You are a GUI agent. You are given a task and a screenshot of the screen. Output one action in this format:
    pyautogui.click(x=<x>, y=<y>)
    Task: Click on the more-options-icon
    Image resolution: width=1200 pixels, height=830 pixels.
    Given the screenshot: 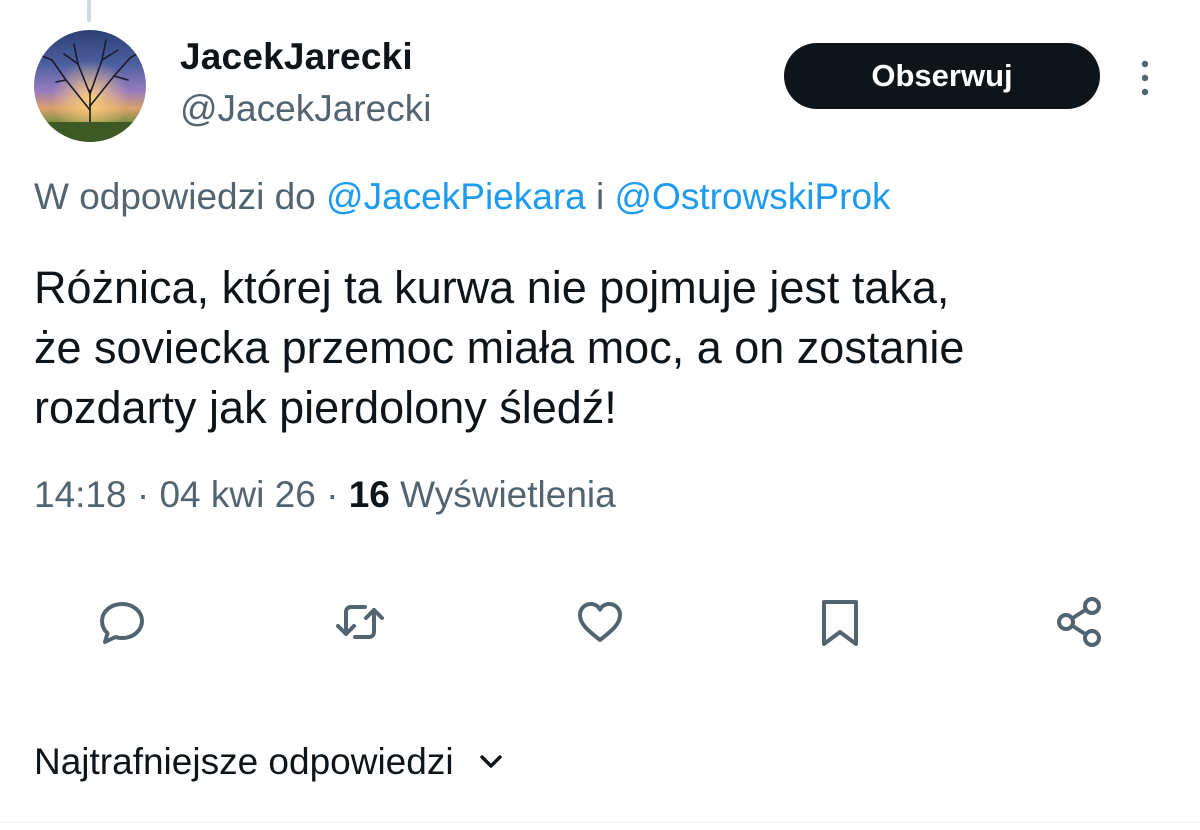 What is the action you would take?
    pyautogui.click(x=1145, y=78)
    